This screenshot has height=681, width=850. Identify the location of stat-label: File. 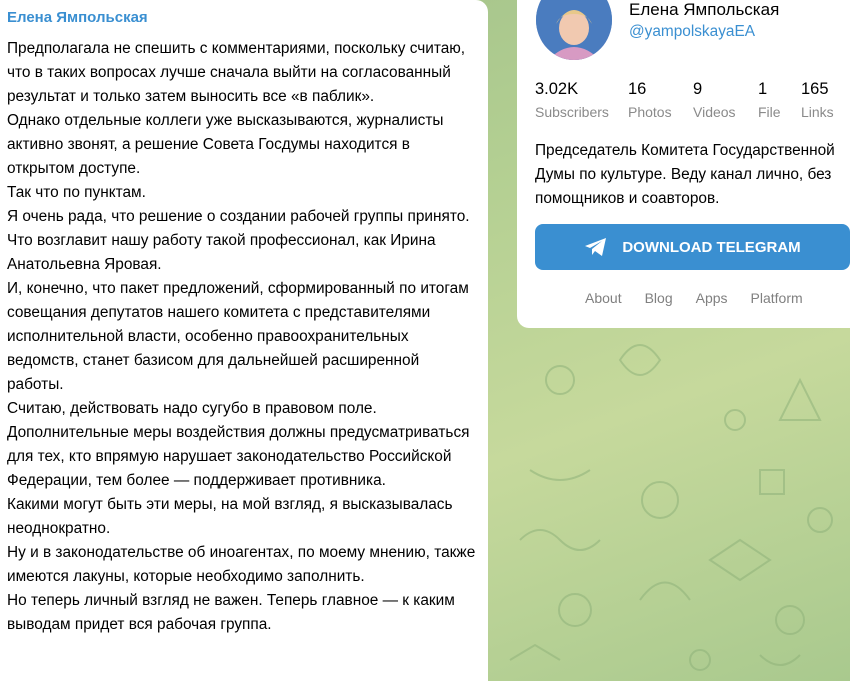
(769, 112).